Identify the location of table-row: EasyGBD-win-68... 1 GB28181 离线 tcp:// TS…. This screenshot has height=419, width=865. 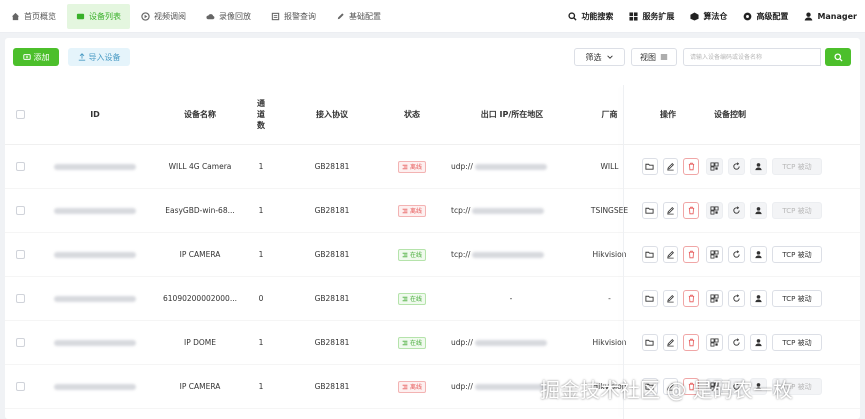
(432, 211).